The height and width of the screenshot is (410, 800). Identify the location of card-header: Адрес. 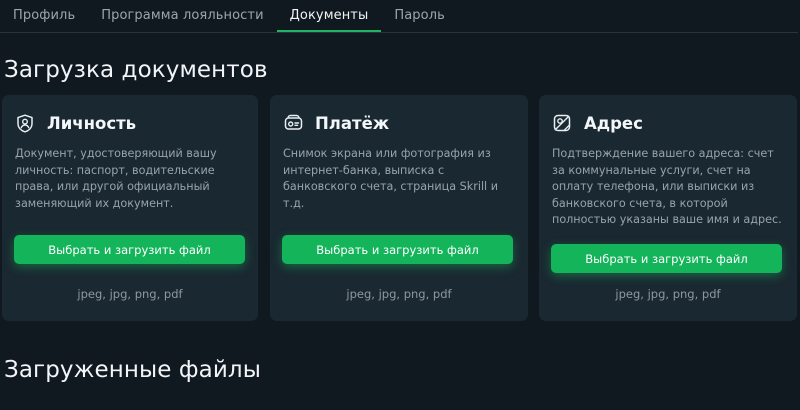
(597, 123).